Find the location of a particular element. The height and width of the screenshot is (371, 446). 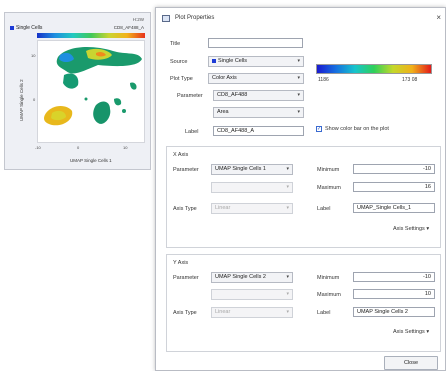

y-label-input: UMAP Single Cells 2 is located at coordinates (394, 312).